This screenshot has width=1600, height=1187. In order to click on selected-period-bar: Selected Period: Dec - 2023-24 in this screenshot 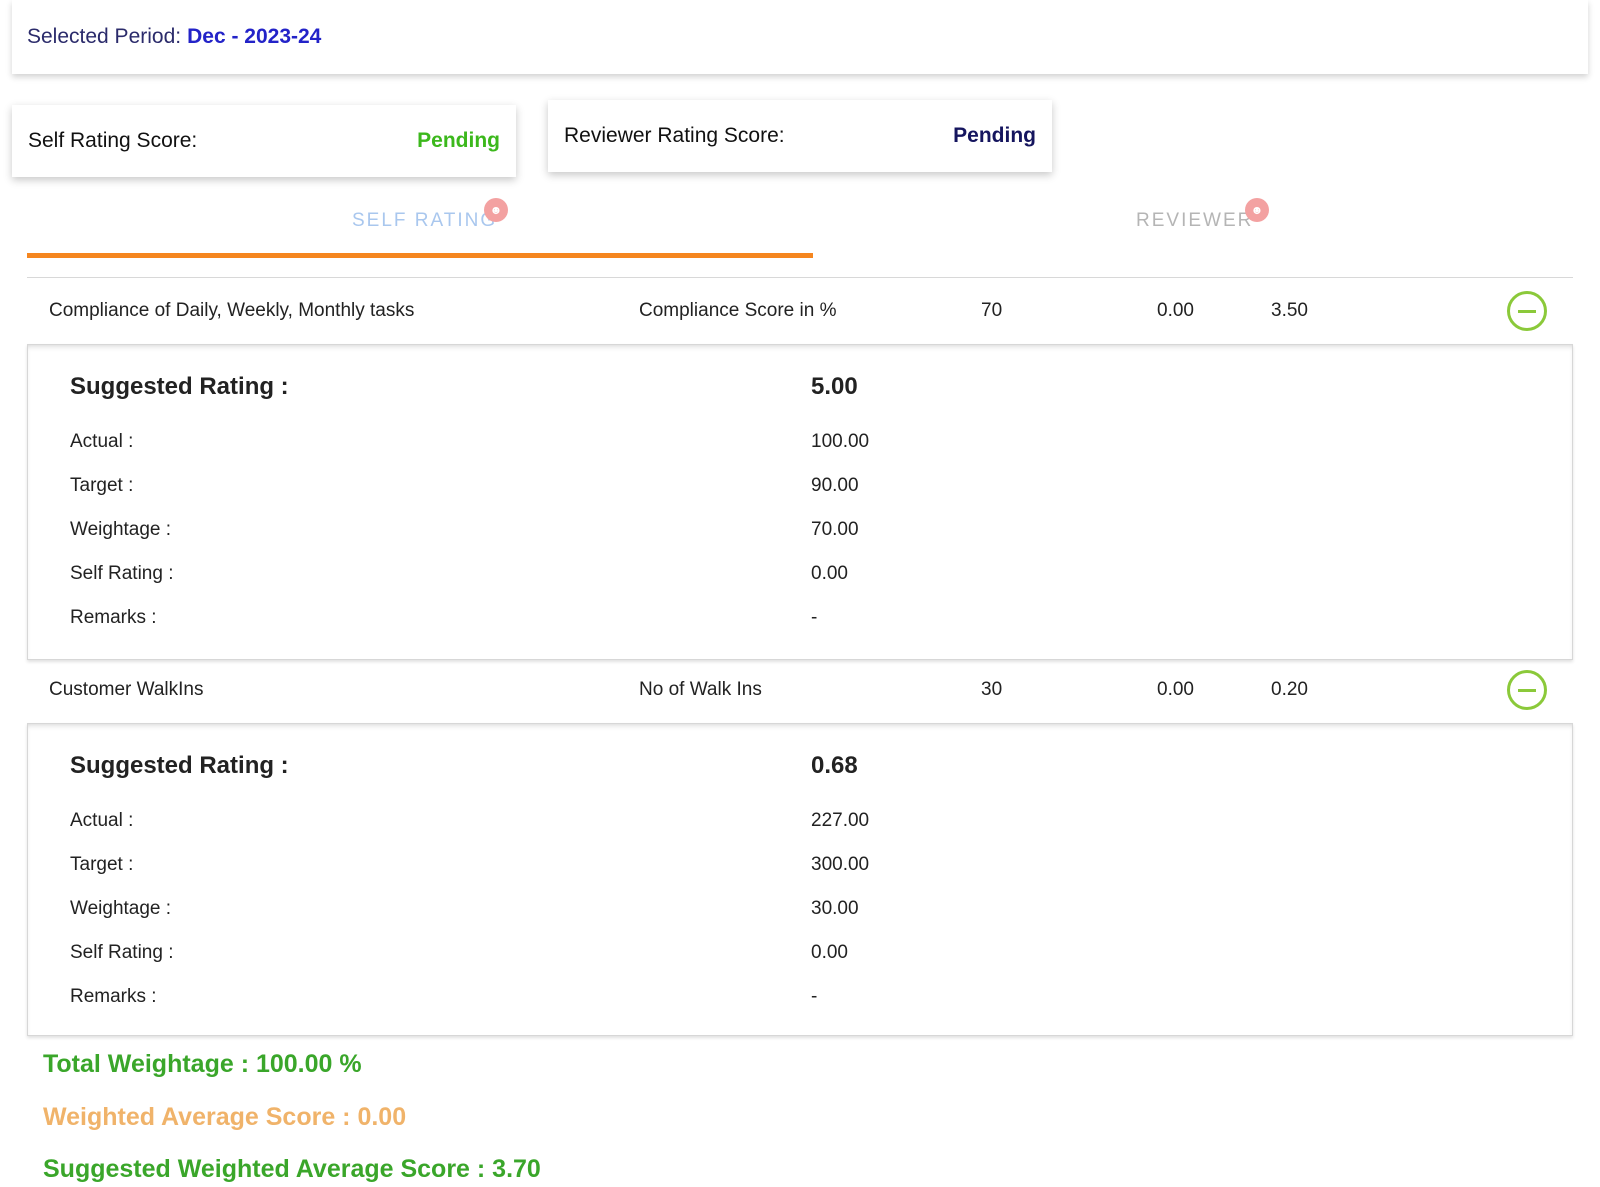, I will do `click(800, 37)`.